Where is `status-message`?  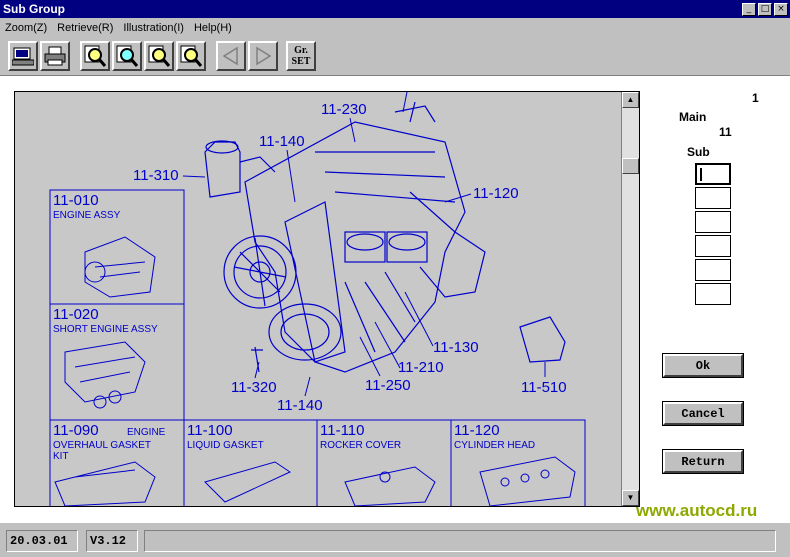
status-message is located at coordinates (460, 541).